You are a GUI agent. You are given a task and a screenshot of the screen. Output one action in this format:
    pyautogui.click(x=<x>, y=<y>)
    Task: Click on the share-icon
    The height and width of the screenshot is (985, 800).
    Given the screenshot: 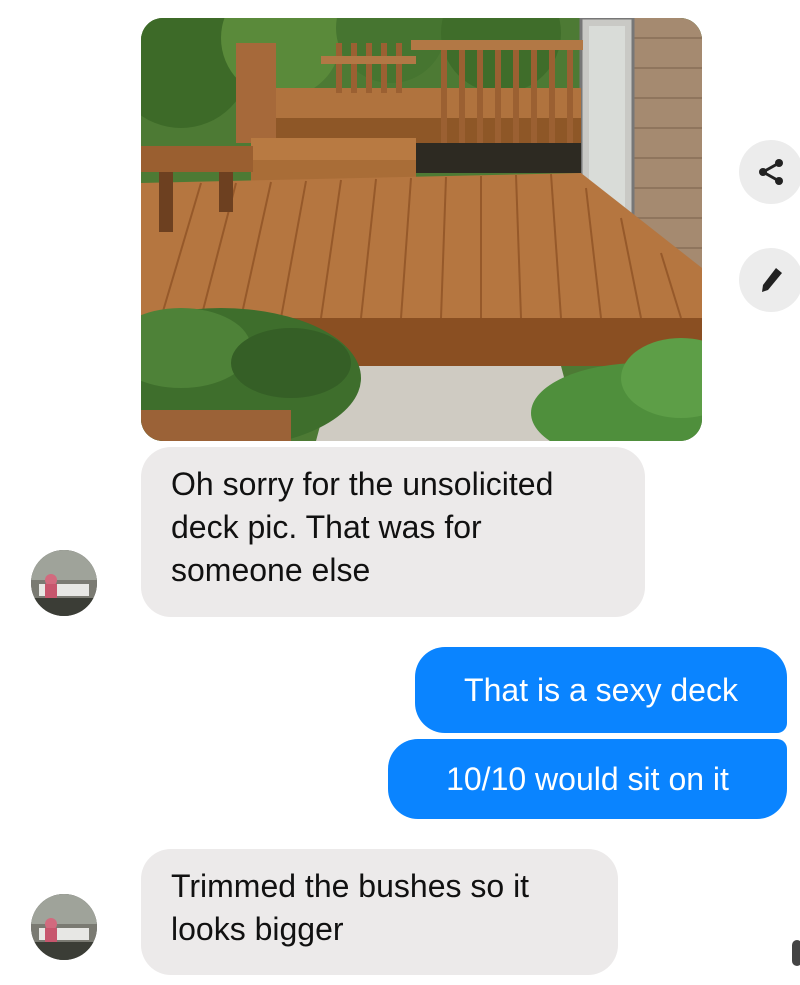 What is the action you would take?
    pyautogui.click(x=771, y=172)
    